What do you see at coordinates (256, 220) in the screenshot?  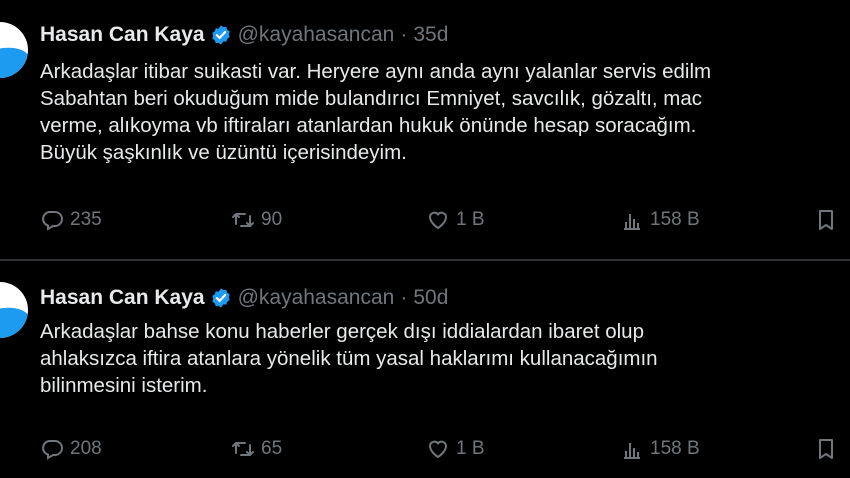 I see `retweet-button: 90` at bounding box center [256, 220].